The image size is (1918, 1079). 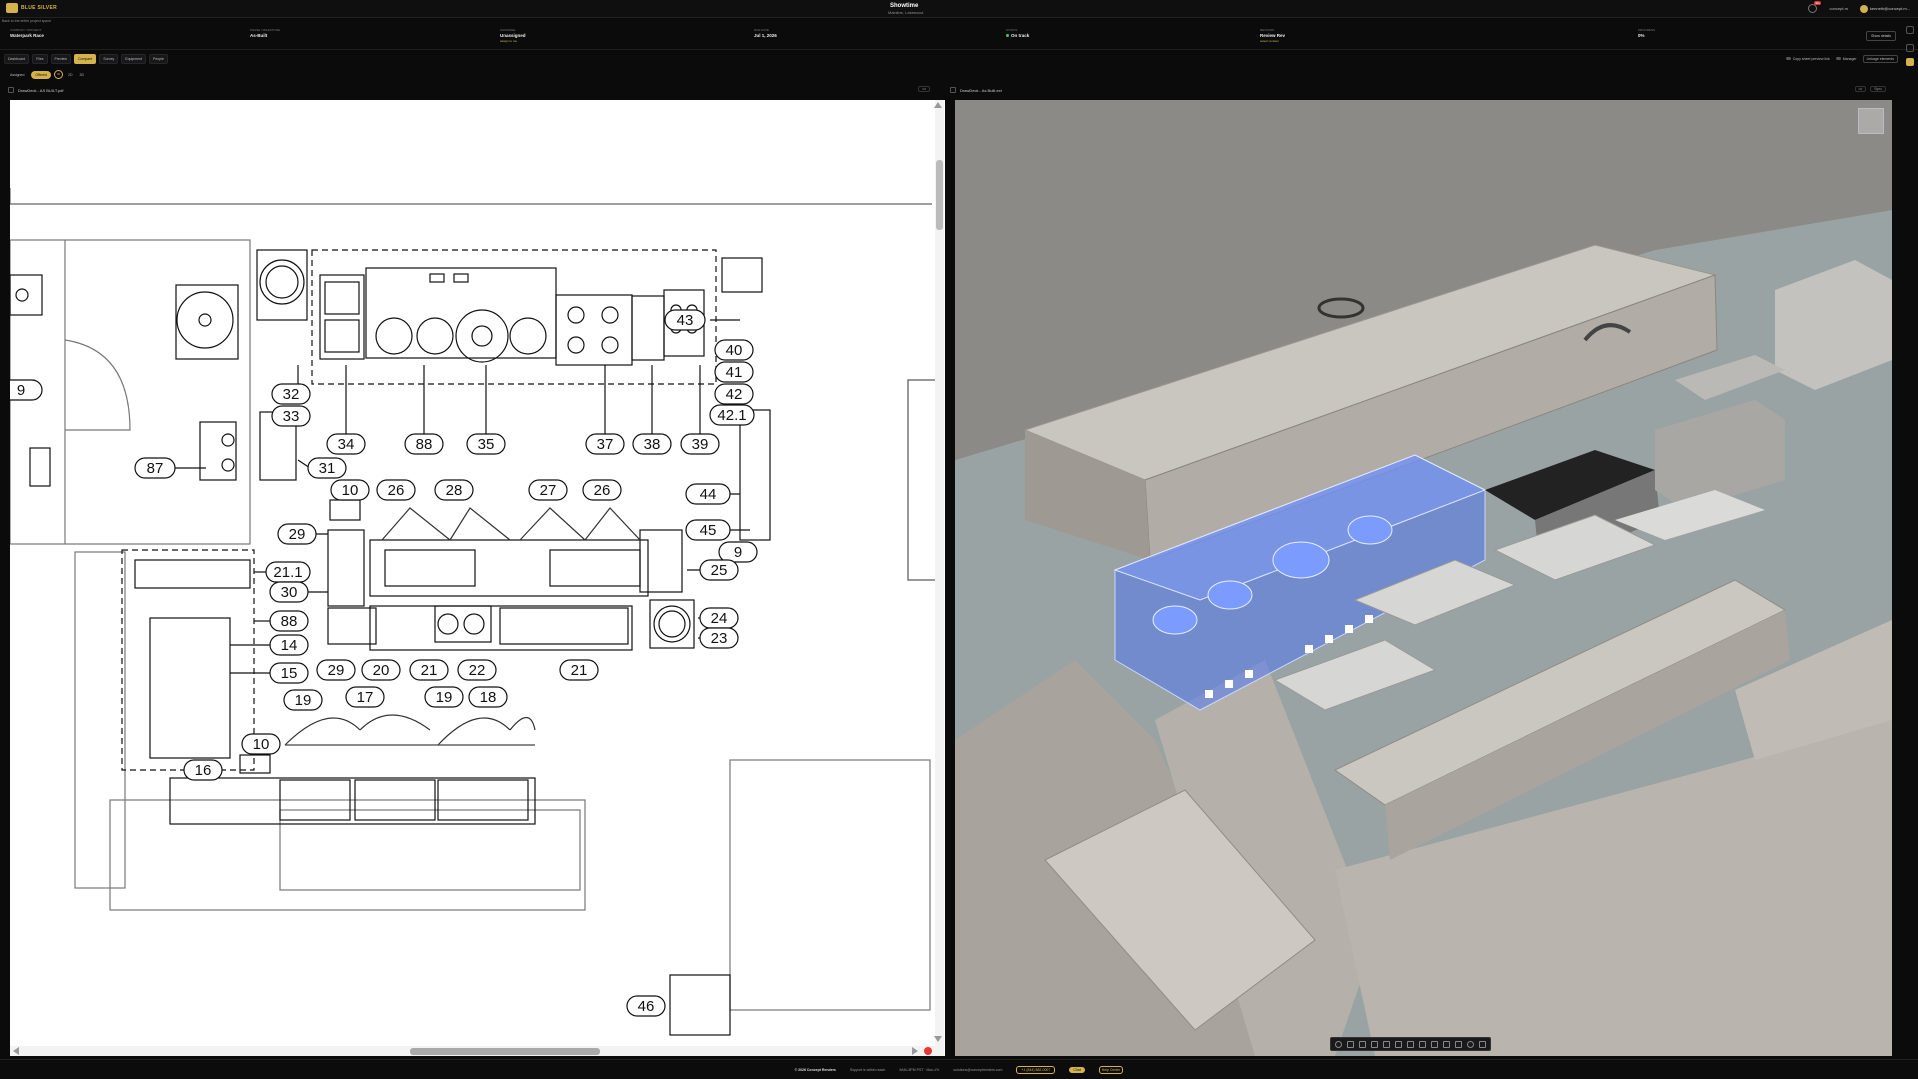 What do you see at coordinates (731, 415) in the screenshot?
I see `callout-42-1: 42.1` at bounding box center [731, 415].